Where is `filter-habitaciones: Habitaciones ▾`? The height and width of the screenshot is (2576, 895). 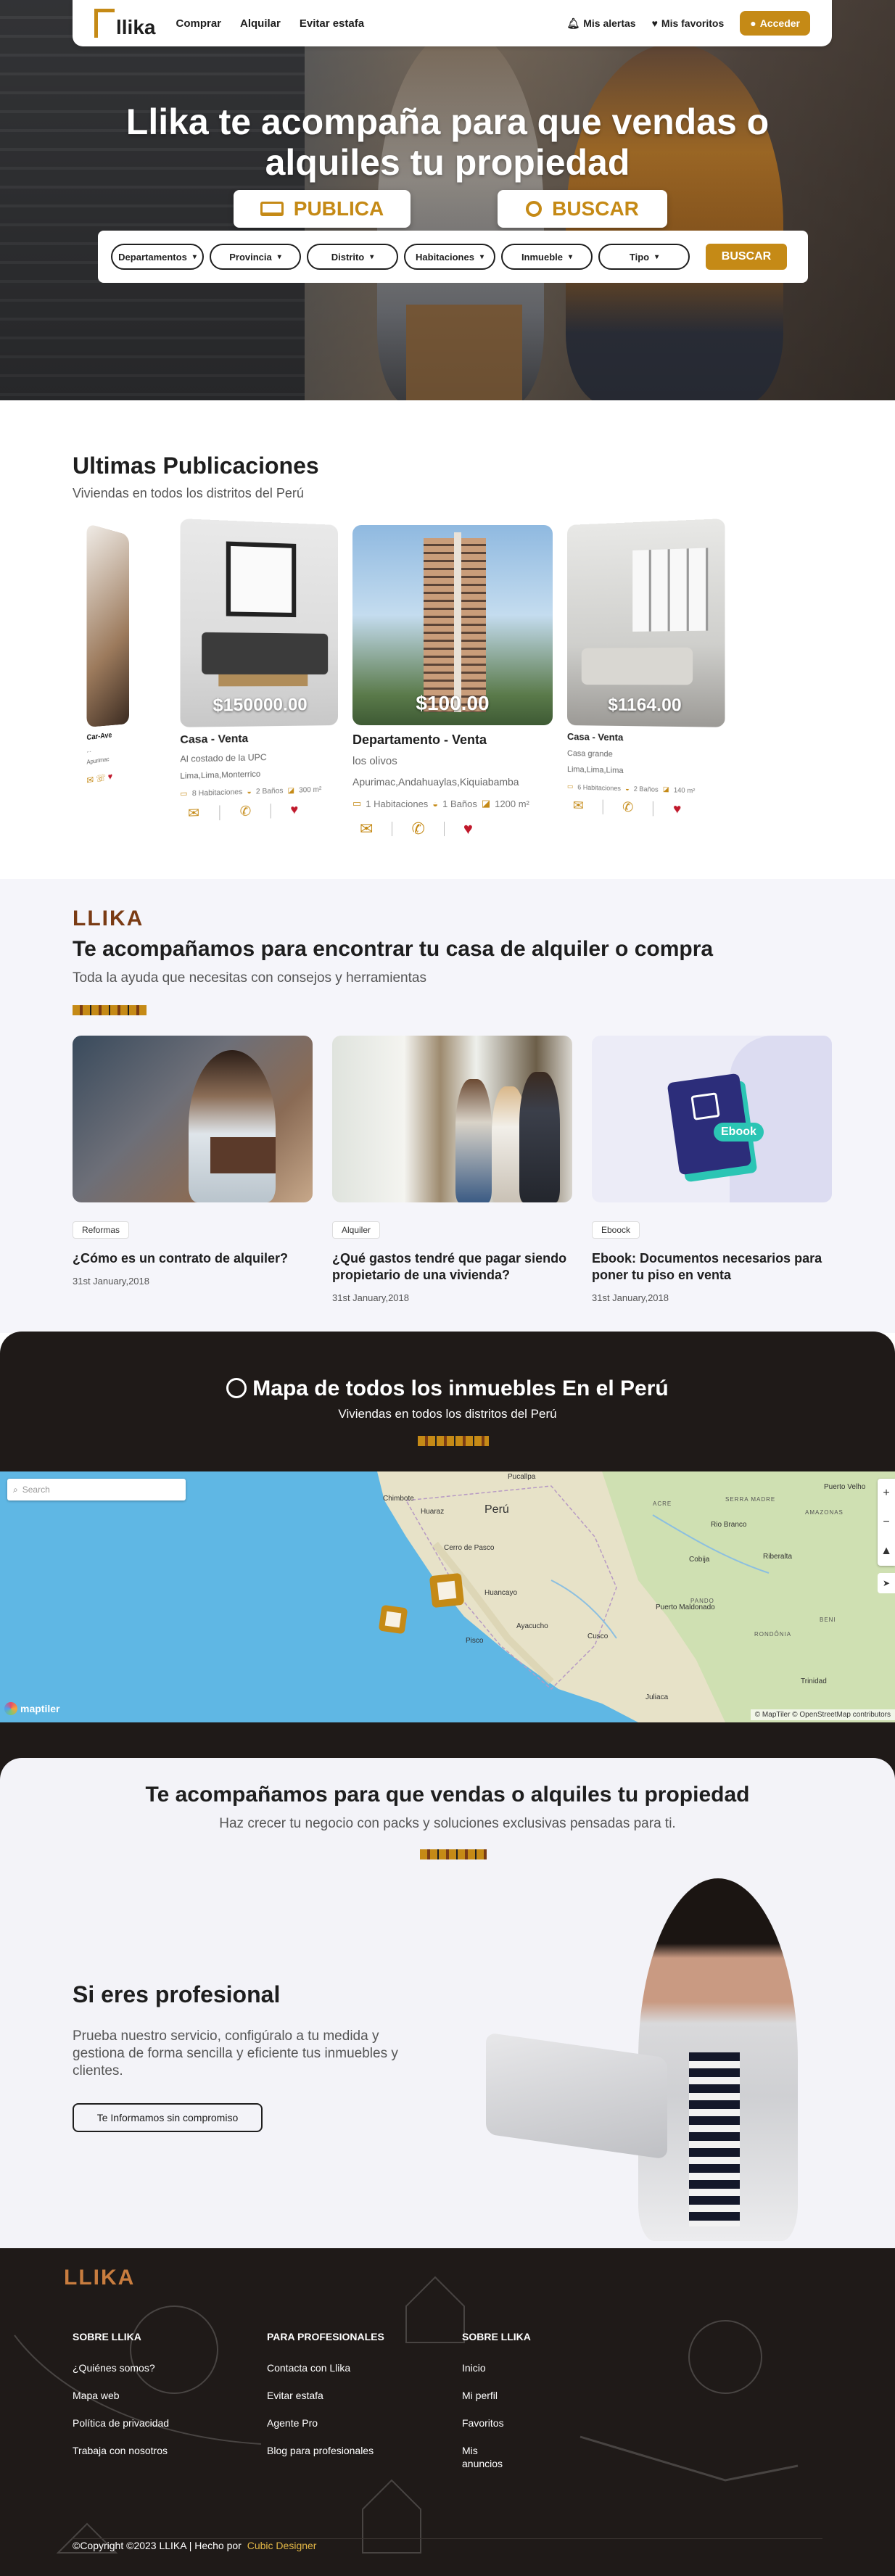 filter-habitaciones: Habitaciones ▾ is located at coordinates (449, 257).